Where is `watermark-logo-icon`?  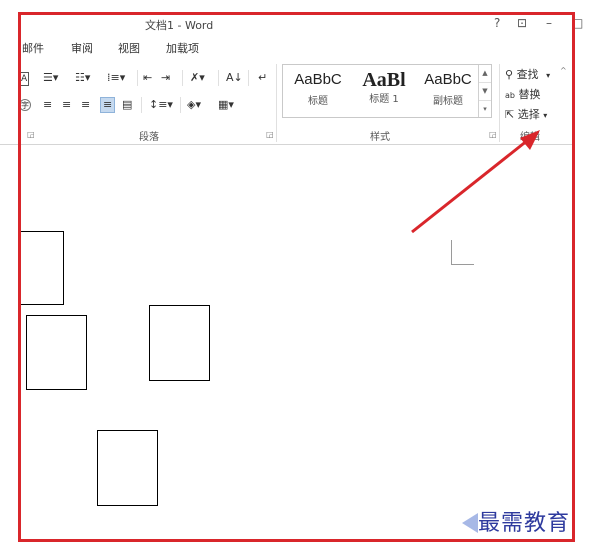 watermark-logo-icon is located at coordinates (470, 523).